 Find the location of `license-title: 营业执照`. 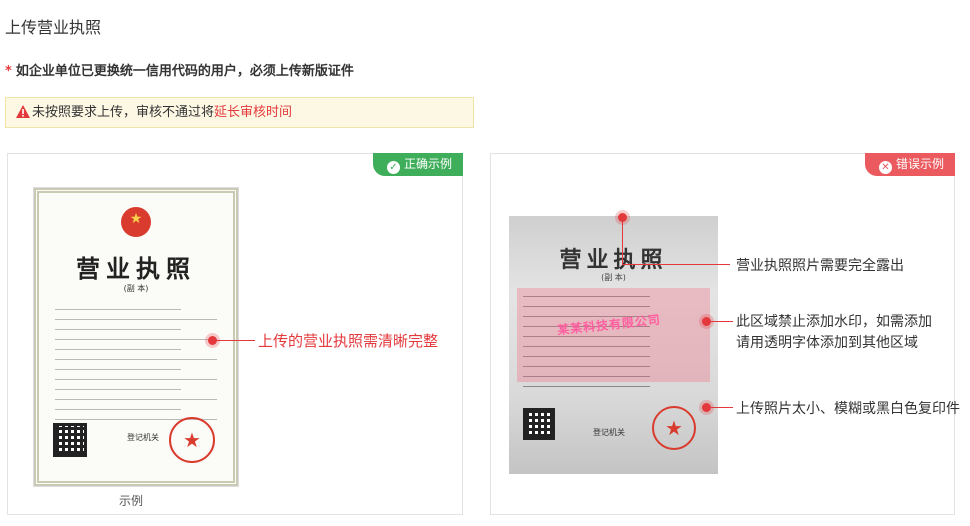

license-title: 营业执照 is located at coordinates (136, 268).